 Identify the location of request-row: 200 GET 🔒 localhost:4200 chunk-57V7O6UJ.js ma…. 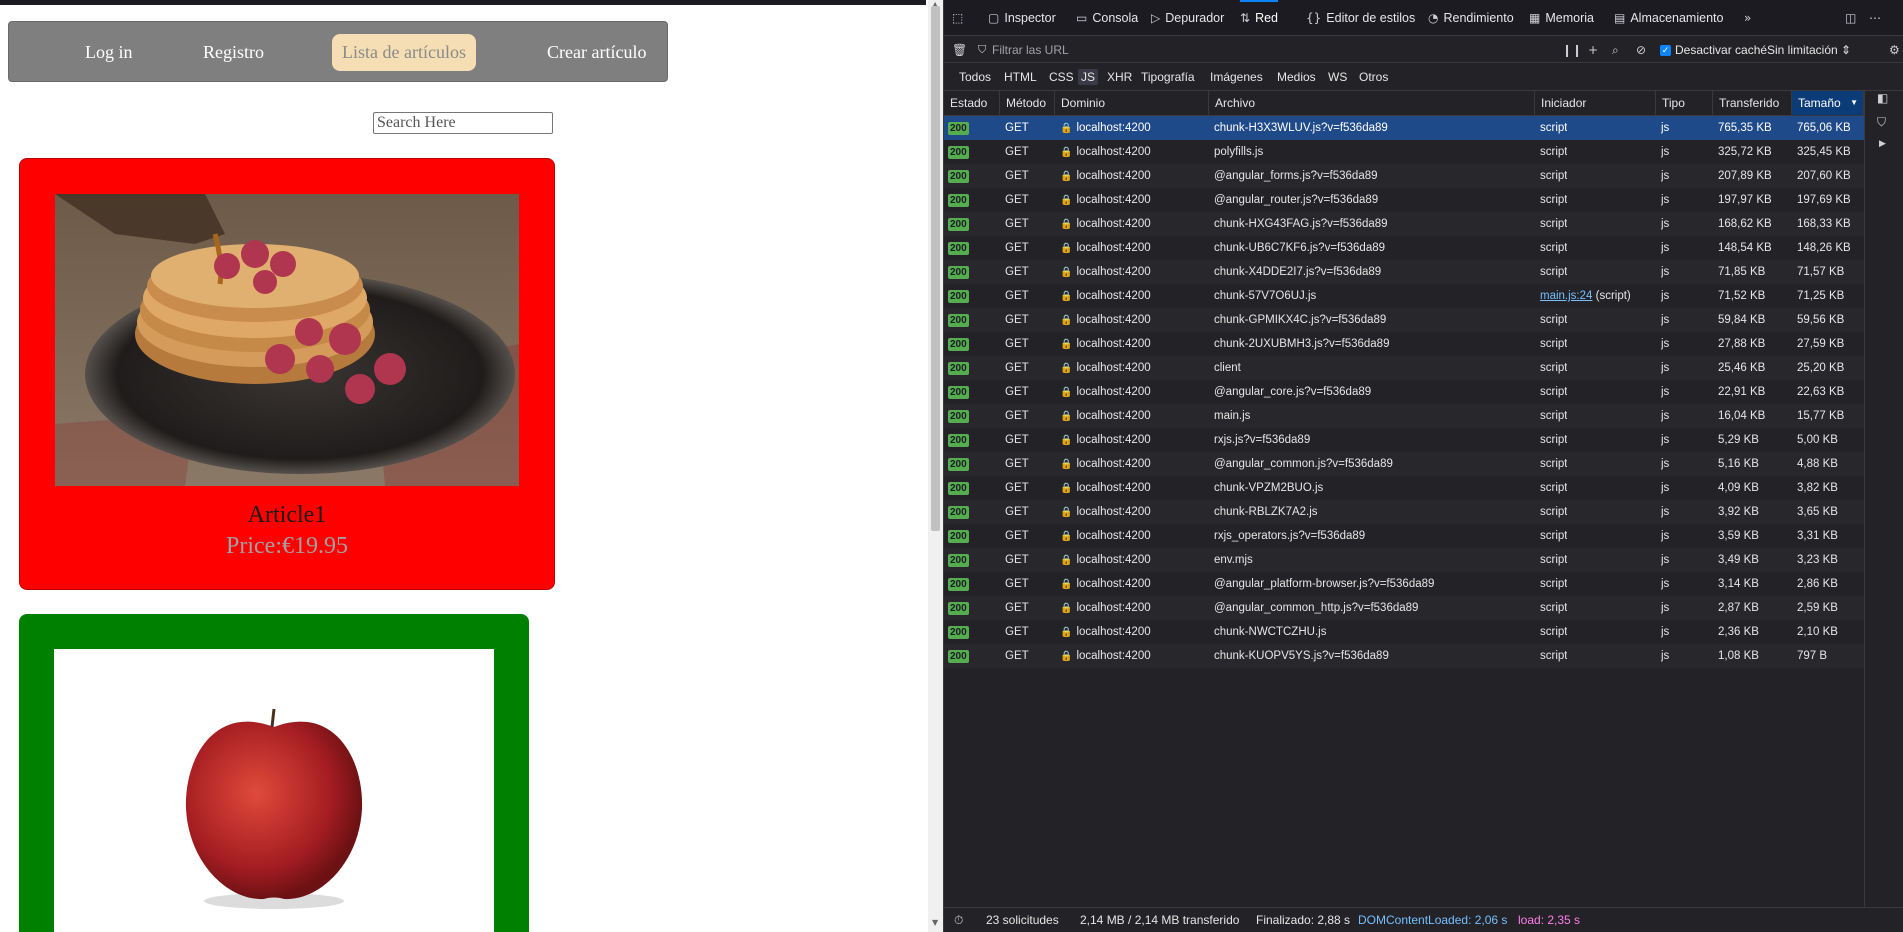
(1404, 296).